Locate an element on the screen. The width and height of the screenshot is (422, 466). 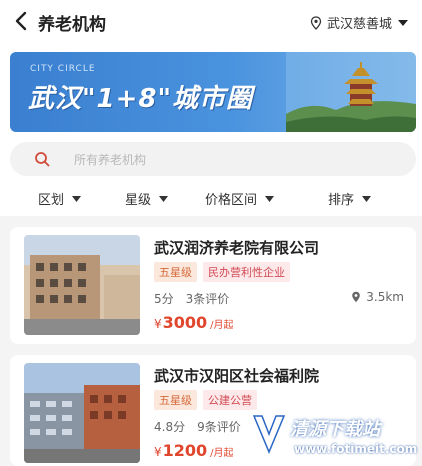
filter-district: 区划 is located at coordinates (60, 198).